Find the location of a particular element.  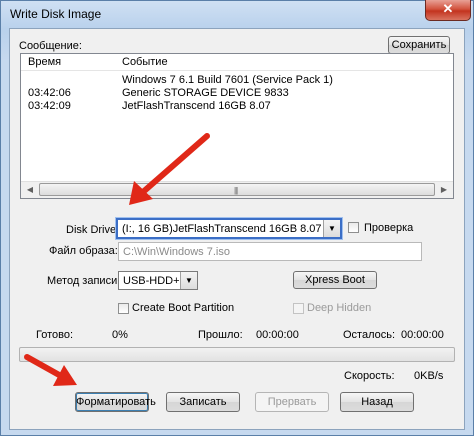

verify-label: Проверка is located at coordinates (389, 228).